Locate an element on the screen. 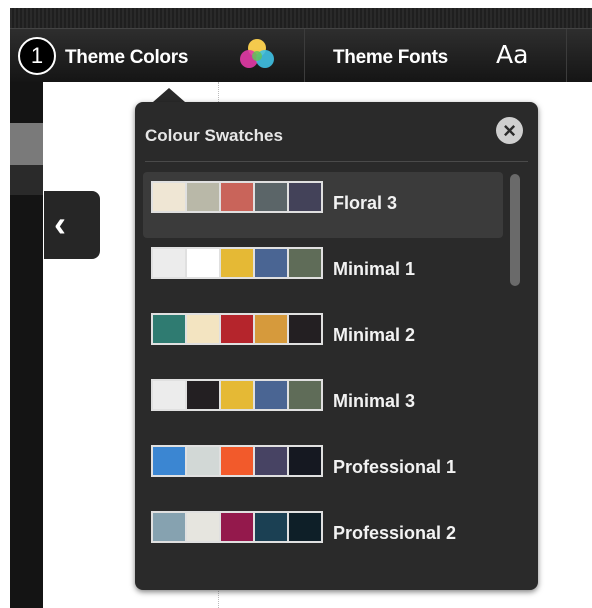 This screenshot has height=608, width=592. rail-segment is located at coordinates (26, 180).